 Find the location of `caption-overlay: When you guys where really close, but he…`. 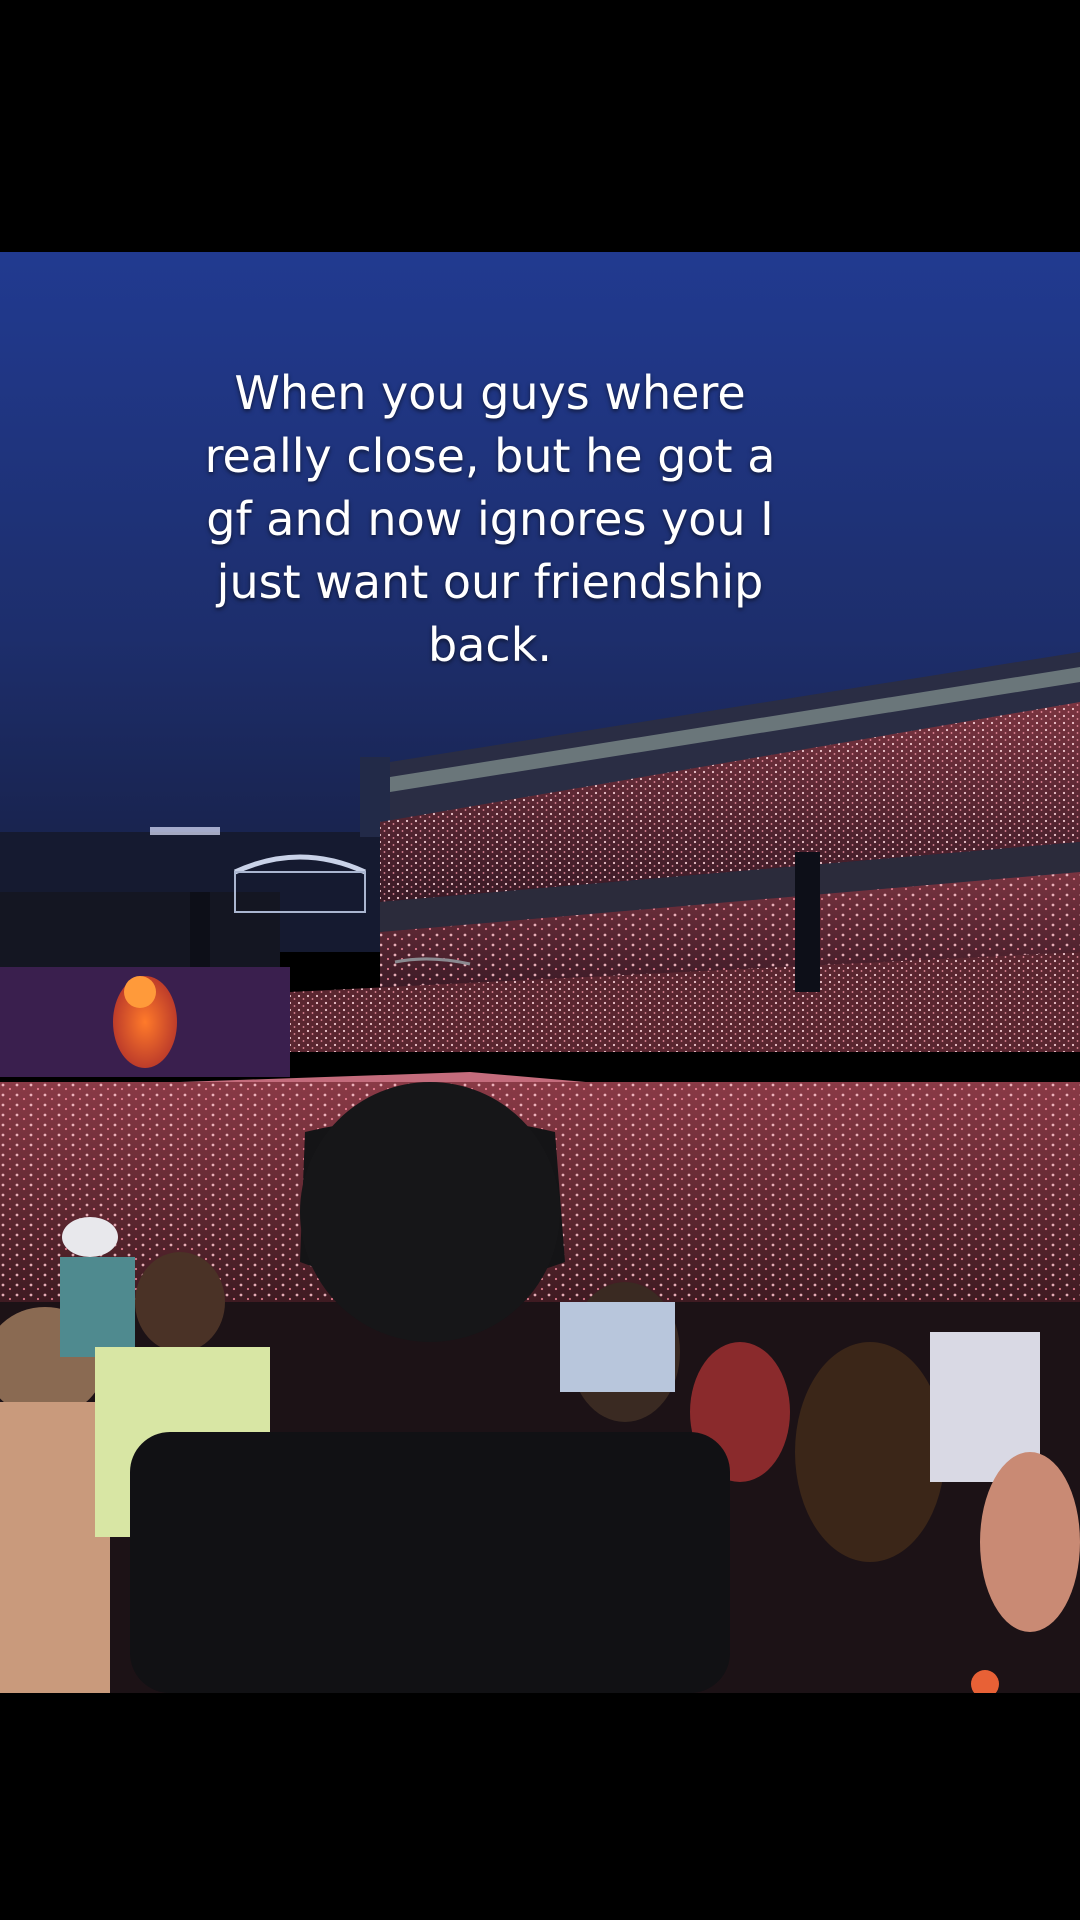

caption-overlay: When you guys where really close, but he… is located at coordinates (490, 519).